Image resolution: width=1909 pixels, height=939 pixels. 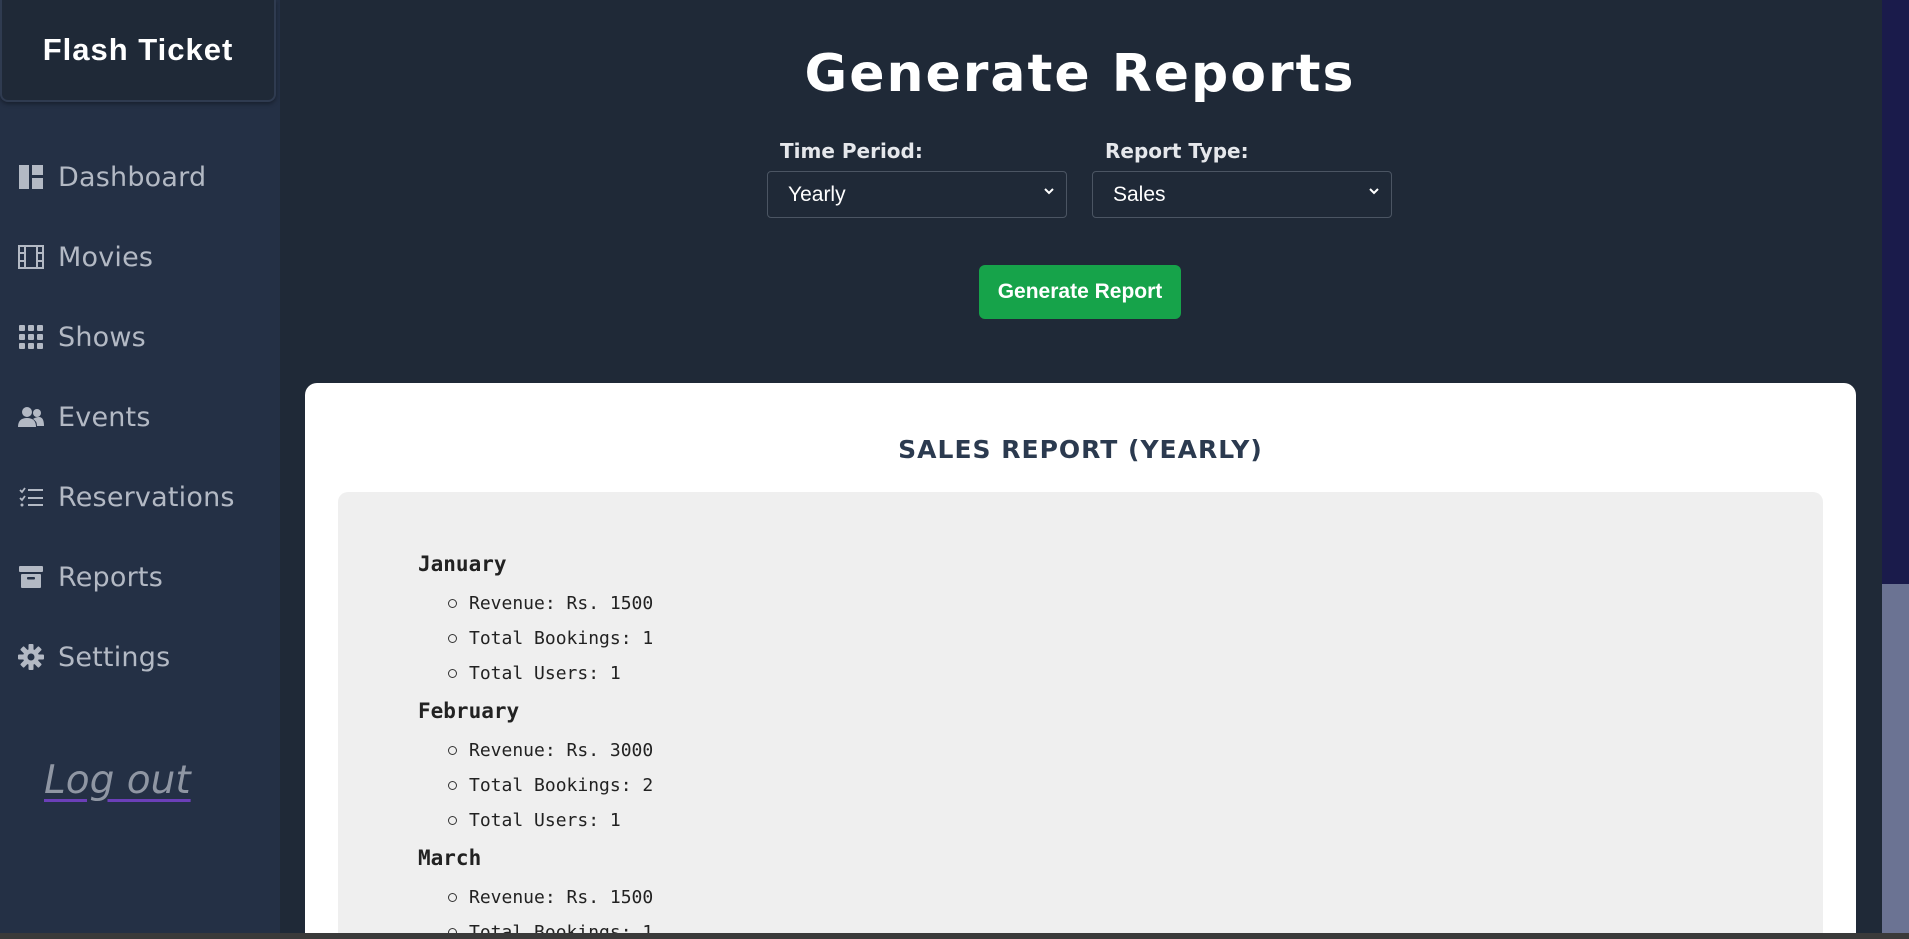 What do you see at coordinates (132, 177) in the screenshot?
I see `sidebar-item-label: Dashboard` at bounding box center [132, 177].